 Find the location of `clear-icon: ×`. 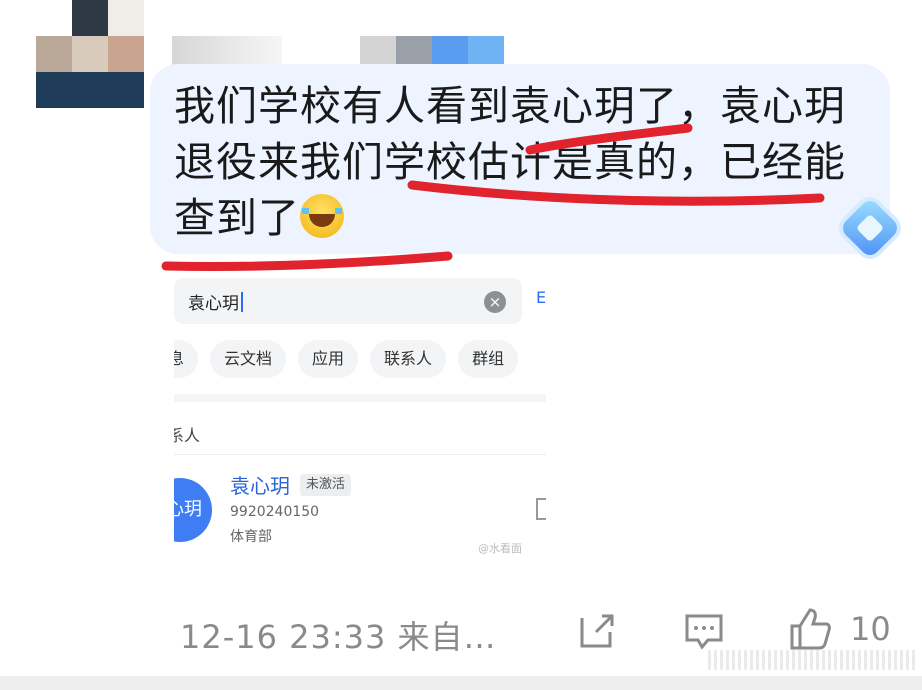

clear-icon: × is located at coordinates (495, 302).